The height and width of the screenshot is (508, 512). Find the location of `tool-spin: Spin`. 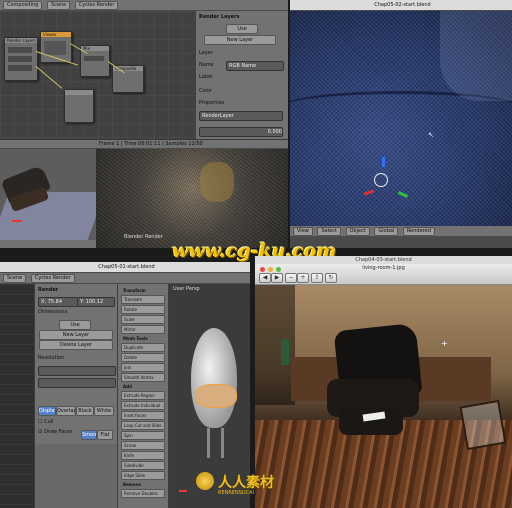

tool-spin: Spin is located at coordinates (143, 435).